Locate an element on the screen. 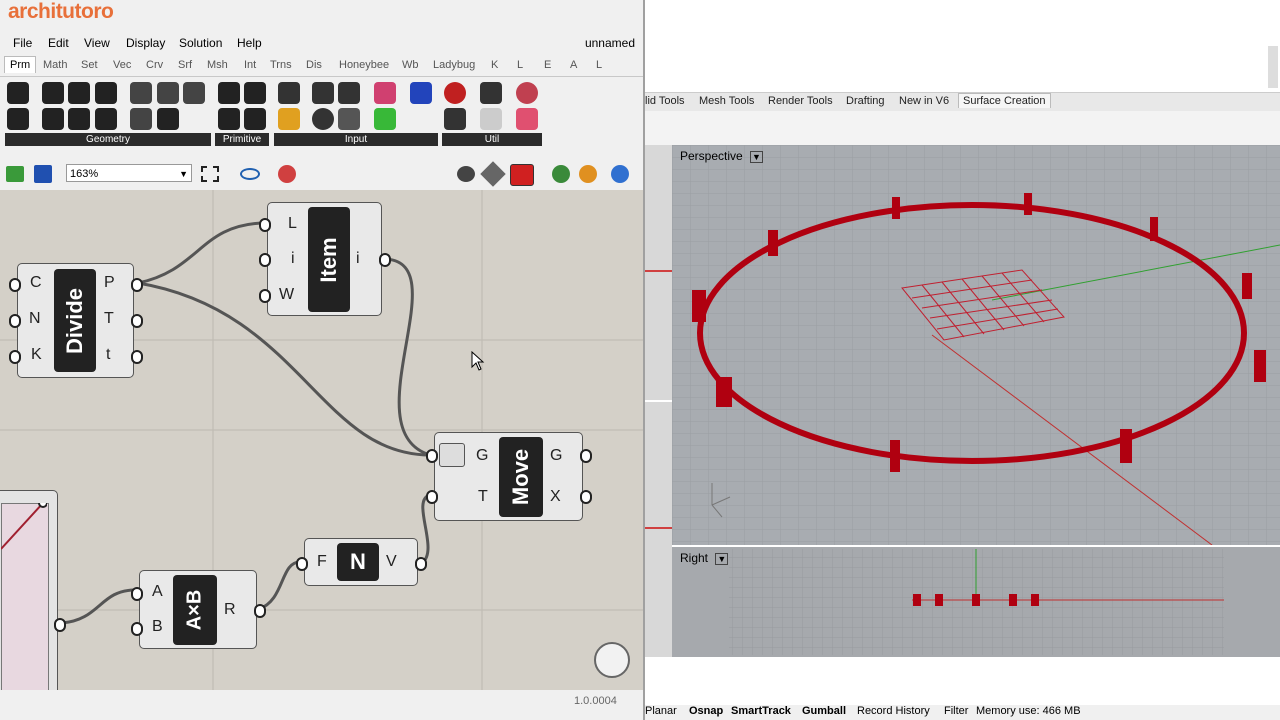 This screenshot has width=1280, height=720. status-osnap: Osnap is located at coordinates (706, 711).